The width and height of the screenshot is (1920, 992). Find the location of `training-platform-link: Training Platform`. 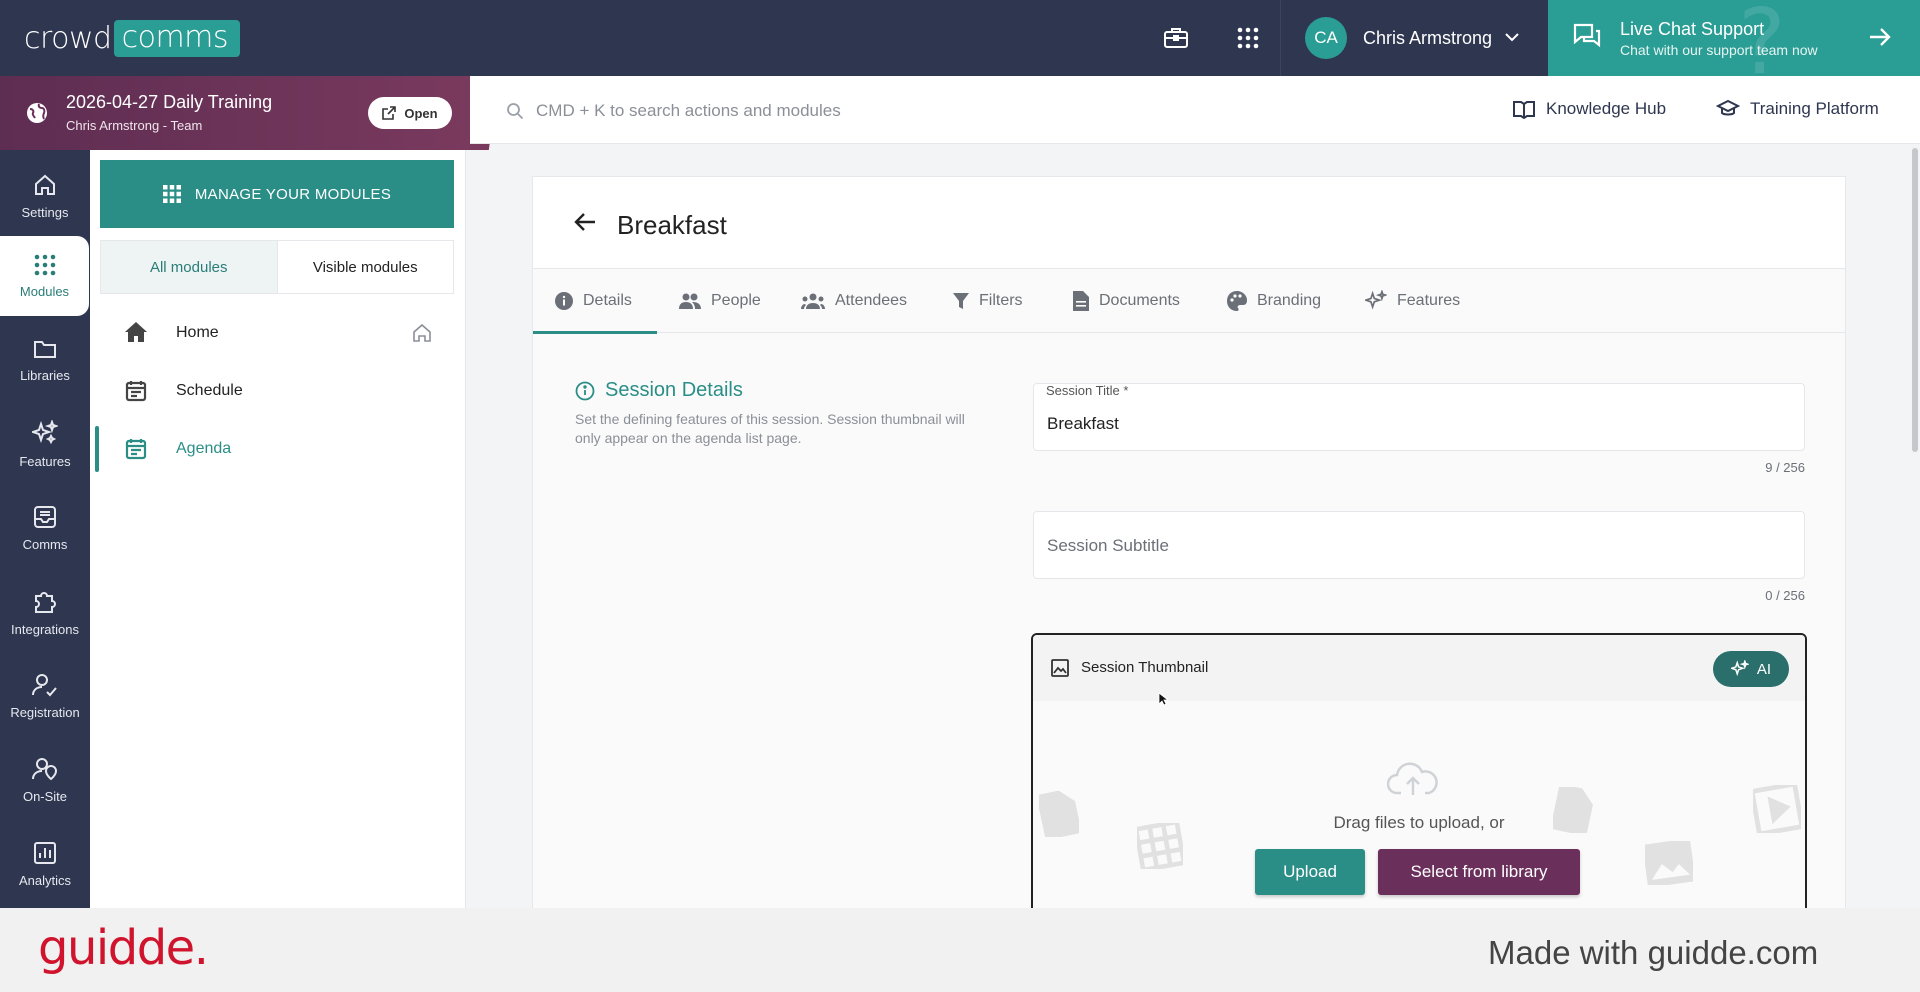

training-platform-link: Training Platform is located at coordinates (1797, 109).